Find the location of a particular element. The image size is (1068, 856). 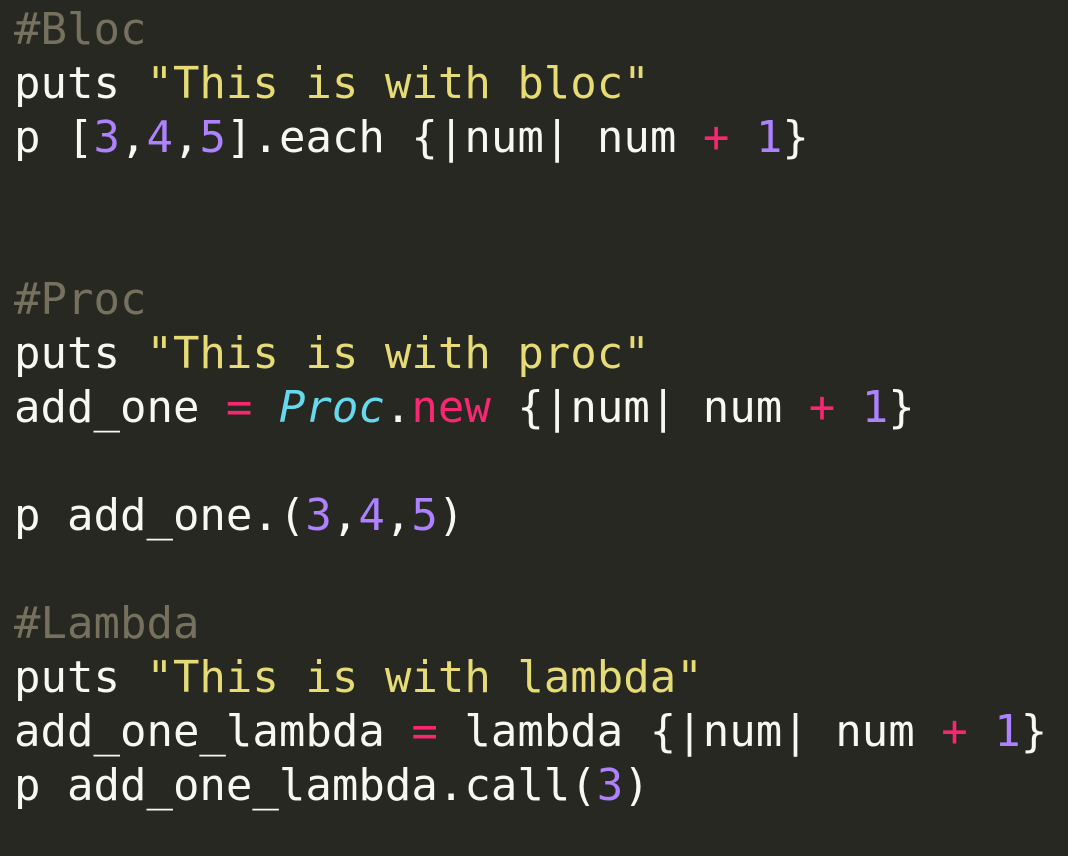

code-line-14: add_one_lambda = lambda {|num| num + 1} is located at coordinates (530, 732).